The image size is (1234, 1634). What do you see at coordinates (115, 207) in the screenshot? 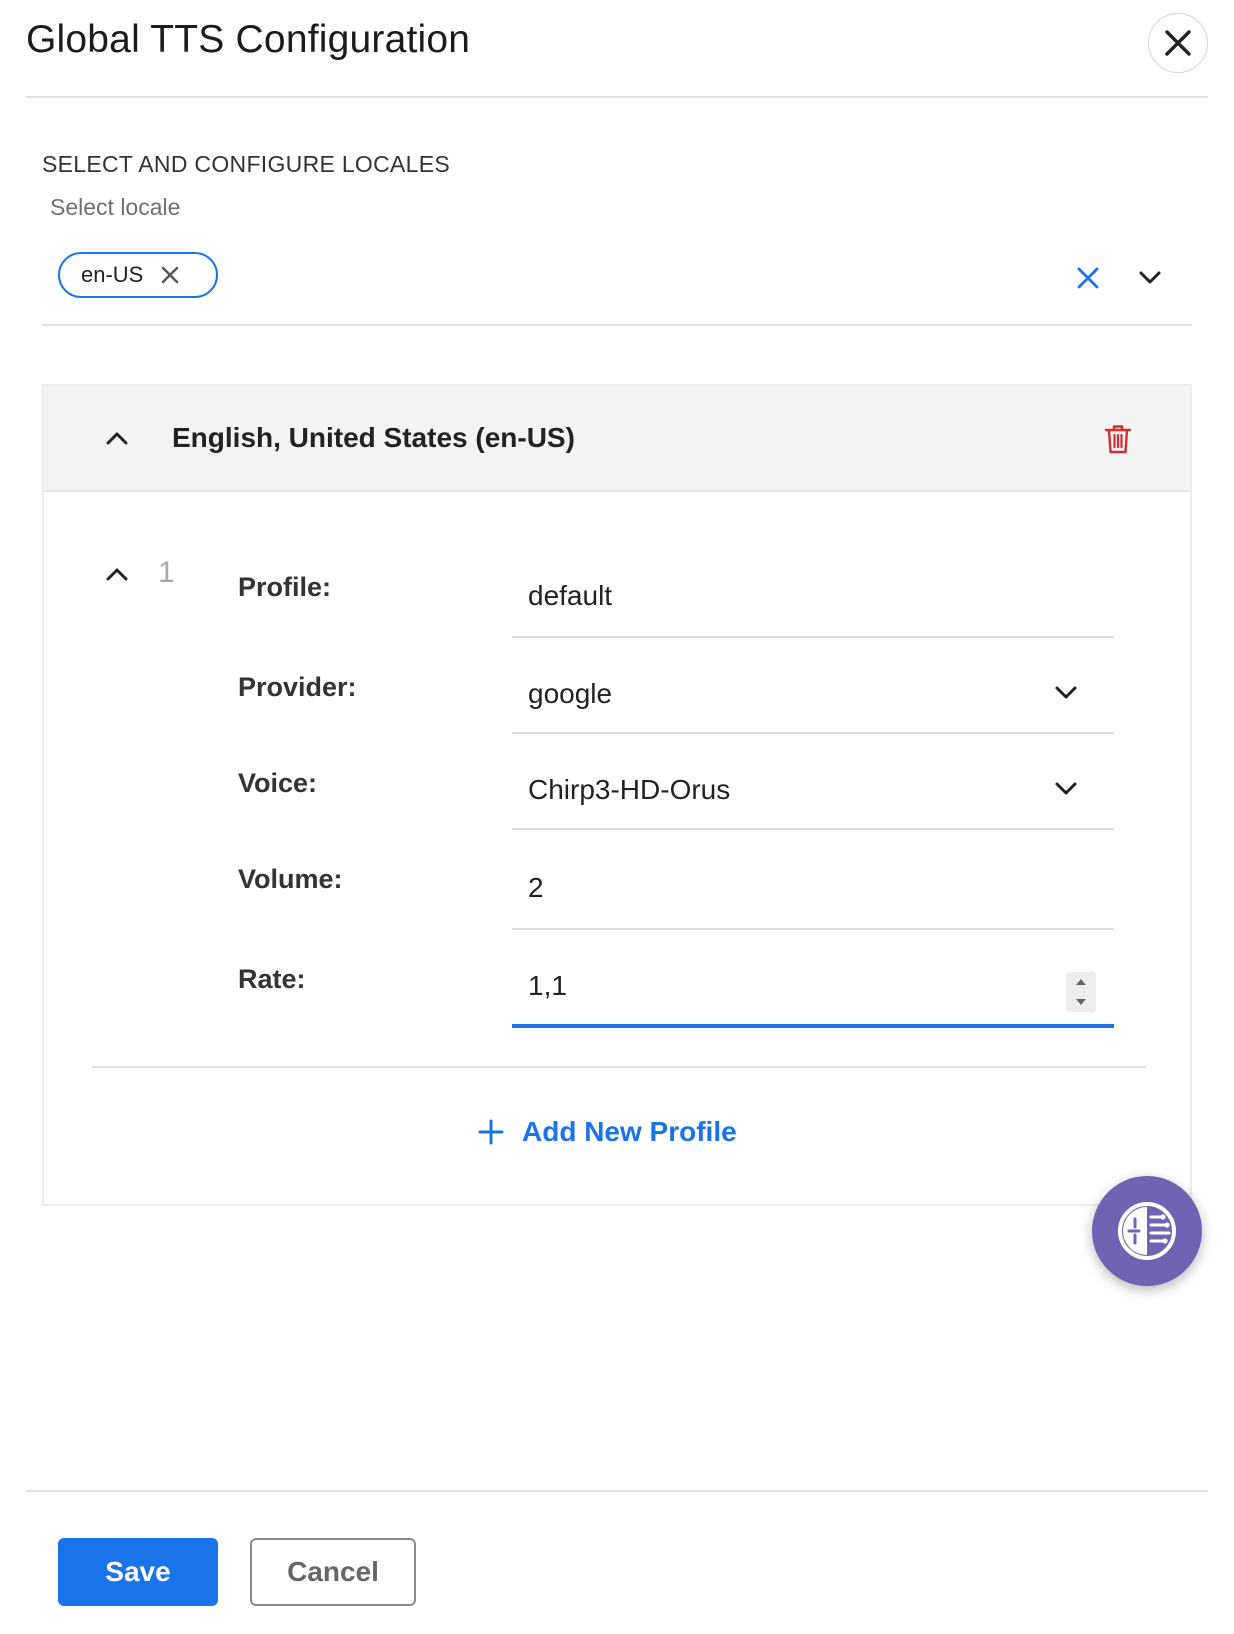
I see `select-locale-label: Select locale` at bounding box center [115, 207].